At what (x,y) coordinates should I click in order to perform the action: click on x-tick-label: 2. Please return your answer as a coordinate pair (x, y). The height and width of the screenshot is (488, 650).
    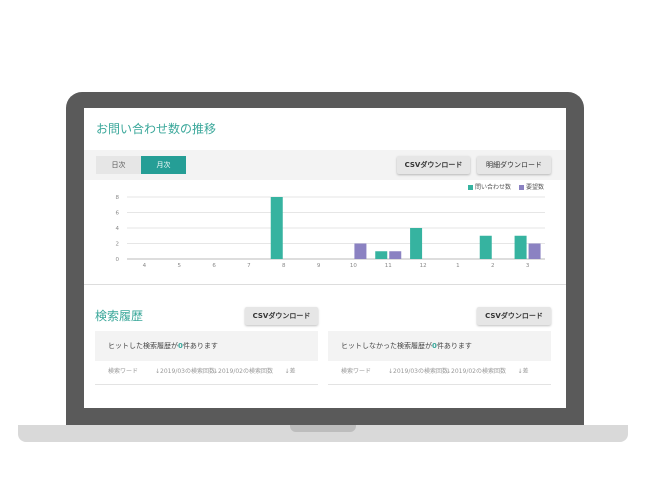
    Looking at the image, I should click on (493, 266).